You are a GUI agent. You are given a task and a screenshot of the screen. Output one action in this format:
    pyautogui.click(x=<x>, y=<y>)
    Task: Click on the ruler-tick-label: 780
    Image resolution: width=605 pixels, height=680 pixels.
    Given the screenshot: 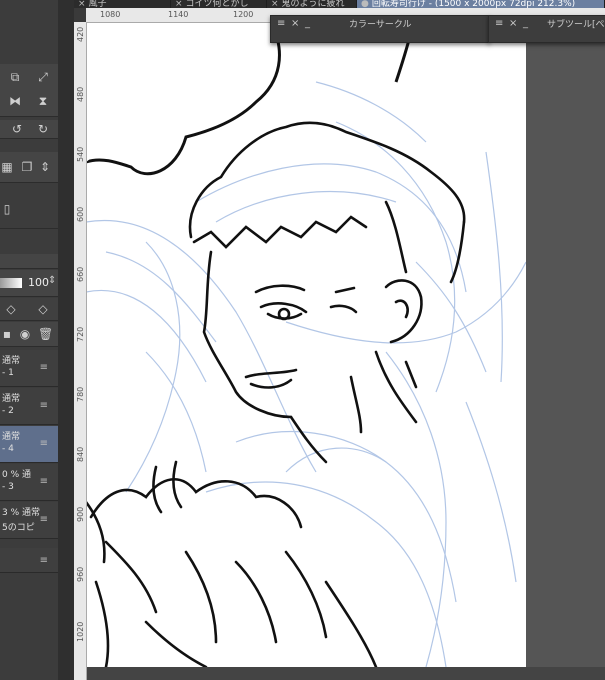 What is the action you would take?
    pyautogui.click(x=80, y=394)
    